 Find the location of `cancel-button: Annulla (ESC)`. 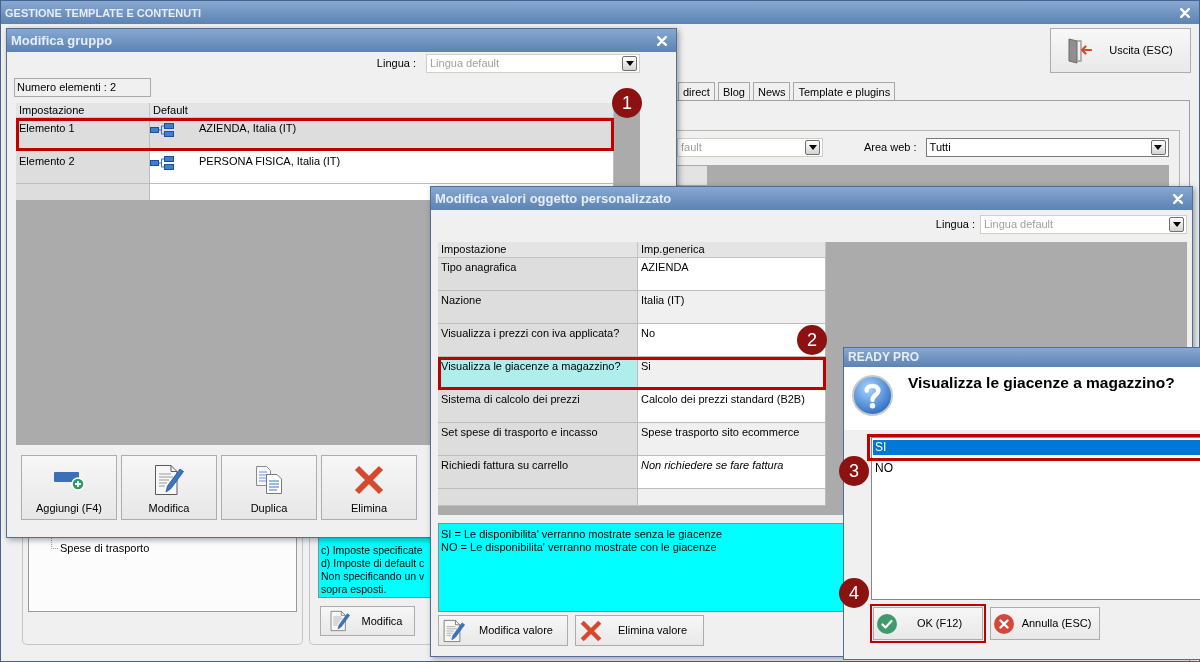

cancel-button: Annulla (ESC) is located at coordinates (1045, 623).